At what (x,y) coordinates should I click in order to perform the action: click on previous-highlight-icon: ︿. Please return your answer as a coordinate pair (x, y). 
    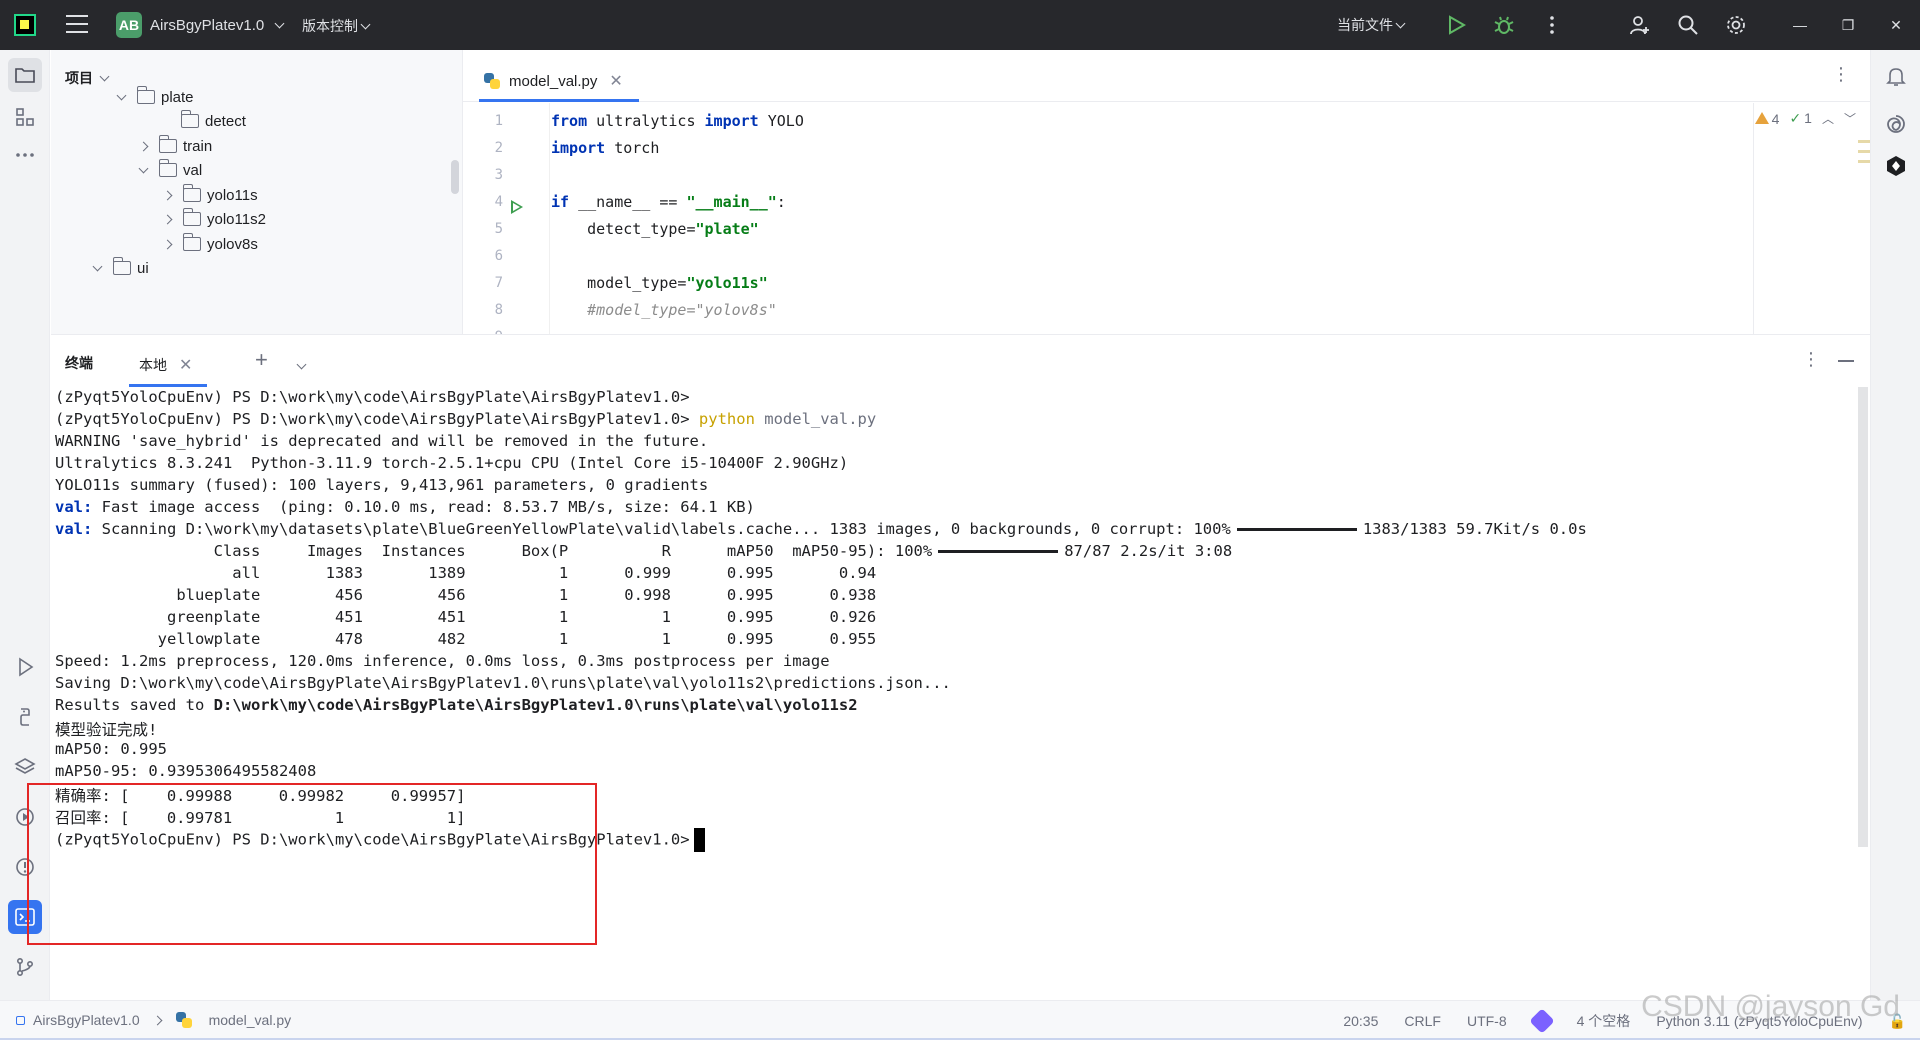
    Looking at the image, I should click on (1828, 118).